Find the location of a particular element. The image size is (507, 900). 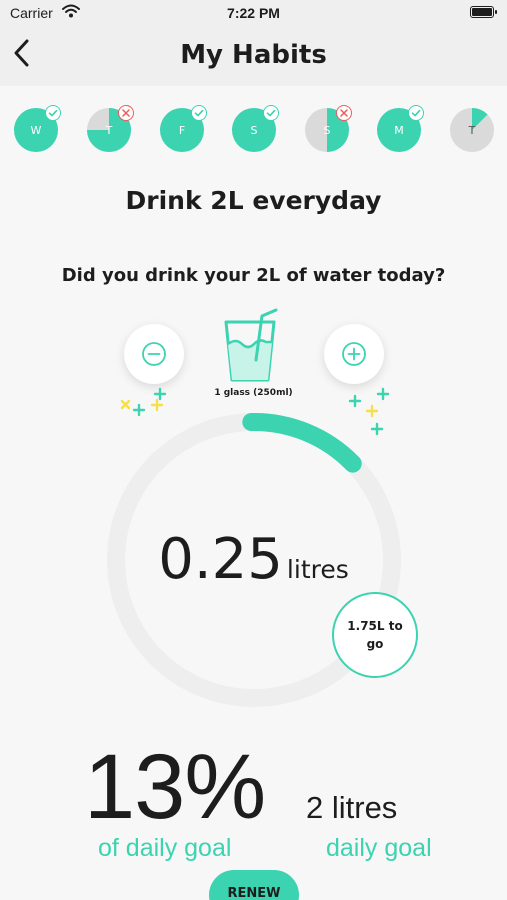

week-days-row: W T F S S M T is located at coordinates (254, 128).